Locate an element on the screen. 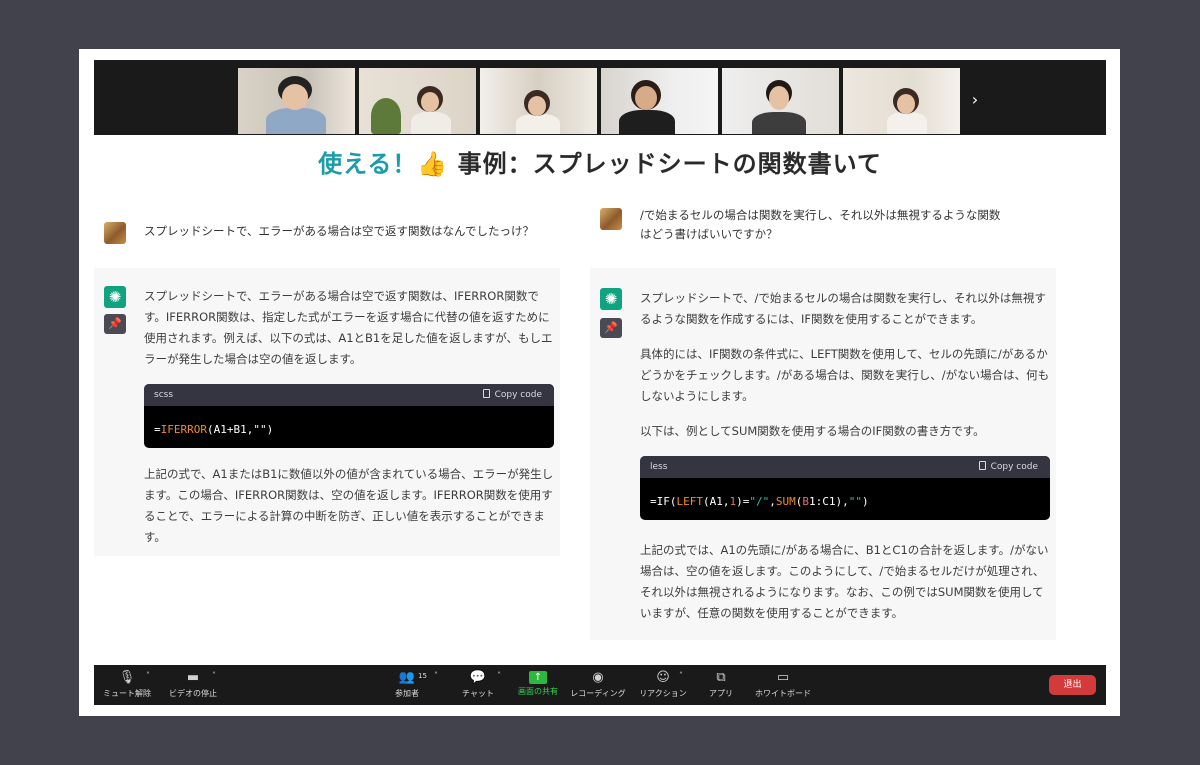 This screenshot has height=765, width=1200. chat-button: 💬 チャット is located at coordinates (478, 685).